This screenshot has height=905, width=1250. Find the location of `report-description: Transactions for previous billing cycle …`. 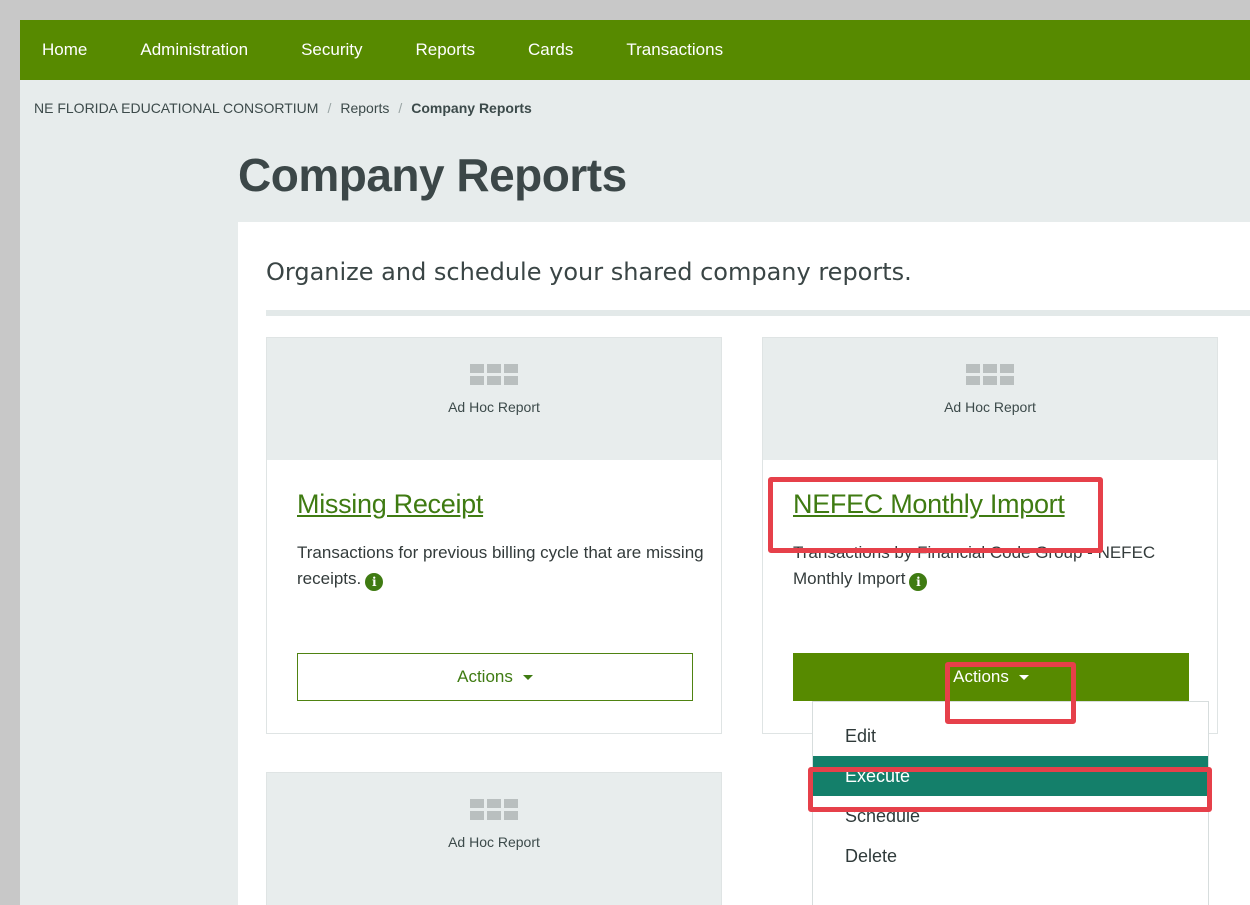

report-description: Transactions for previous billing cycle … is located at coordinates (502, 566).